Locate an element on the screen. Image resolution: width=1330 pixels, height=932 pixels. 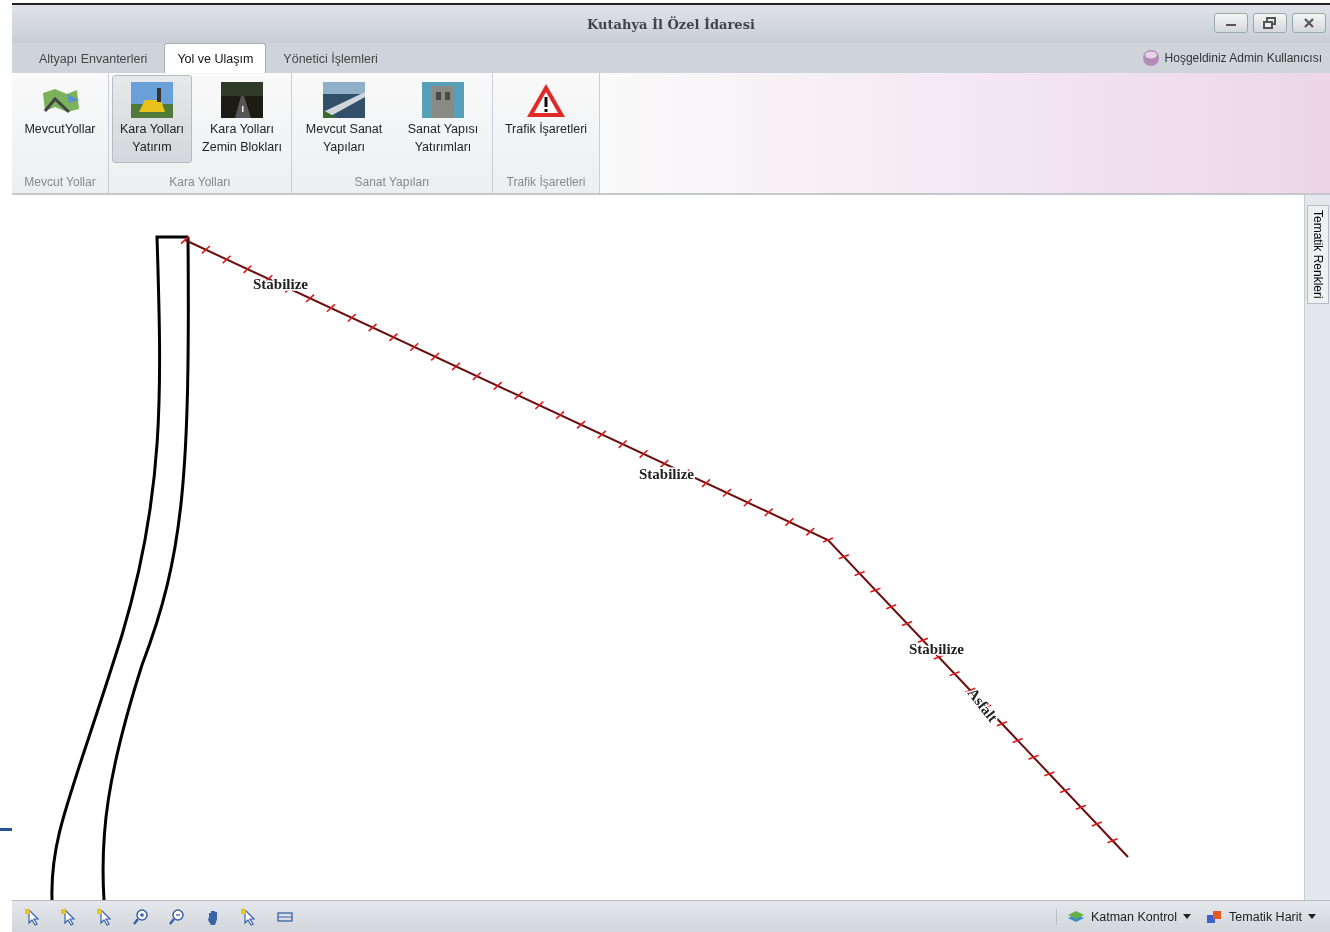
ribbon-button: MevcutYollar is located at coordinates (60, 119).